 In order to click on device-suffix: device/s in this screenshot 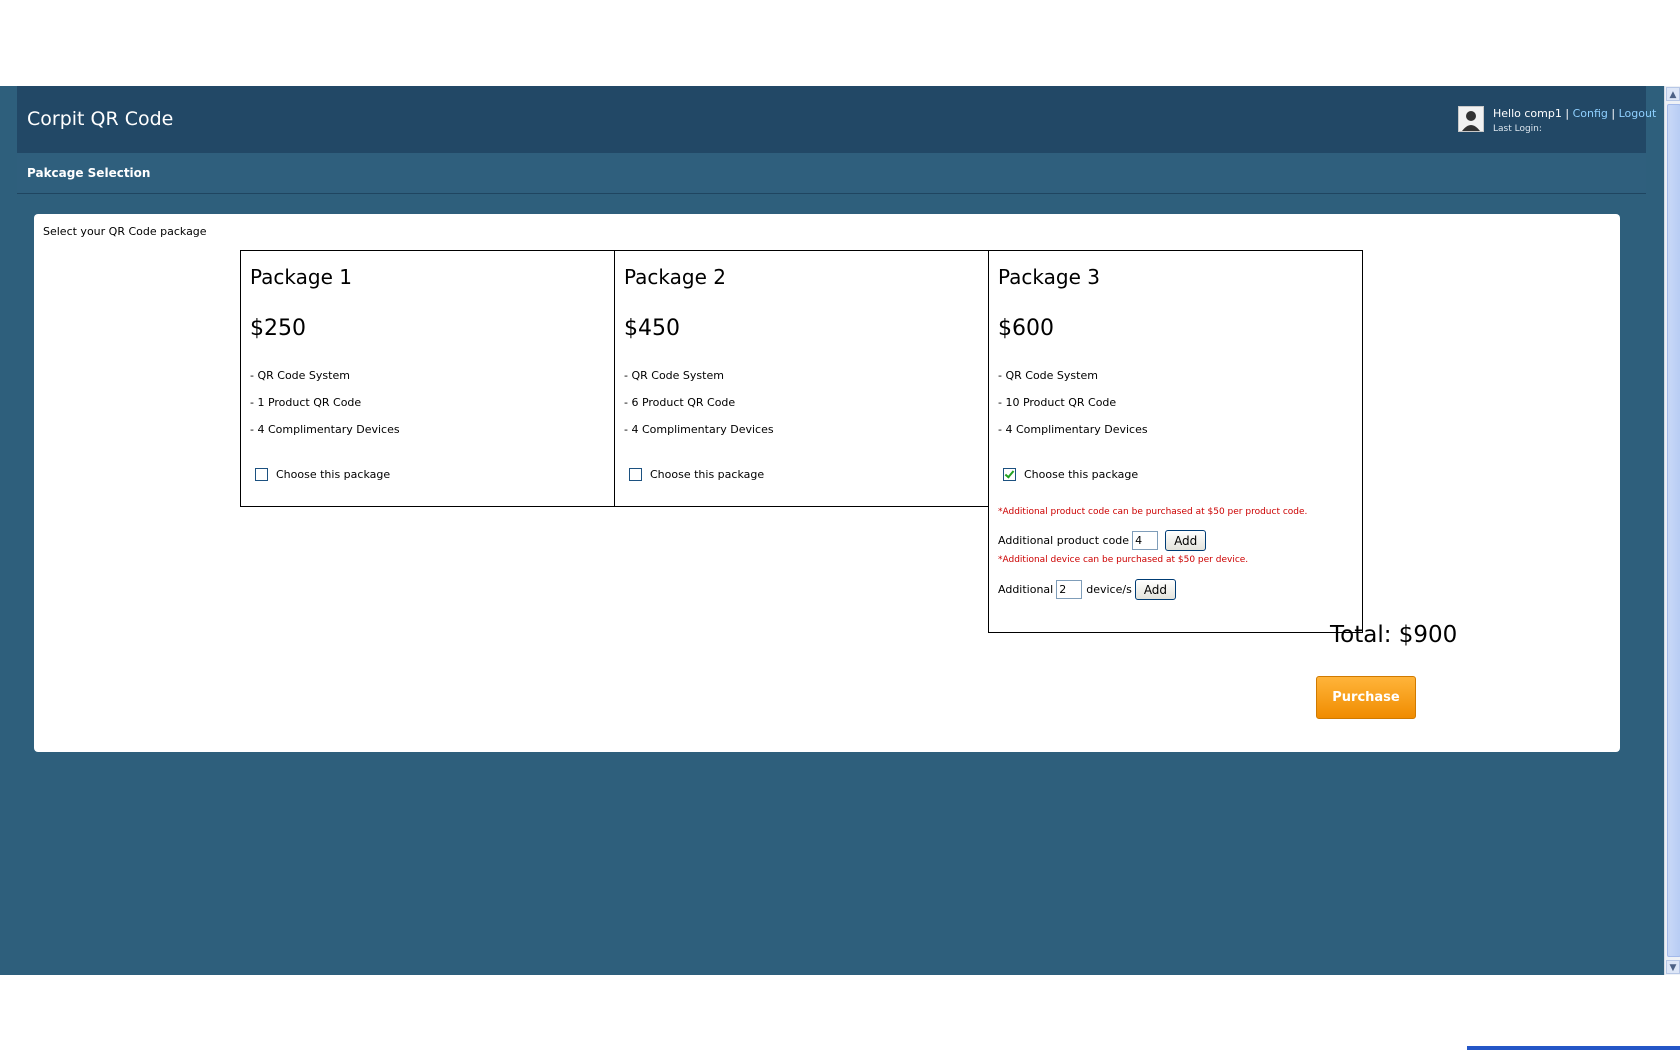, I will do `click(1109, 589)`.